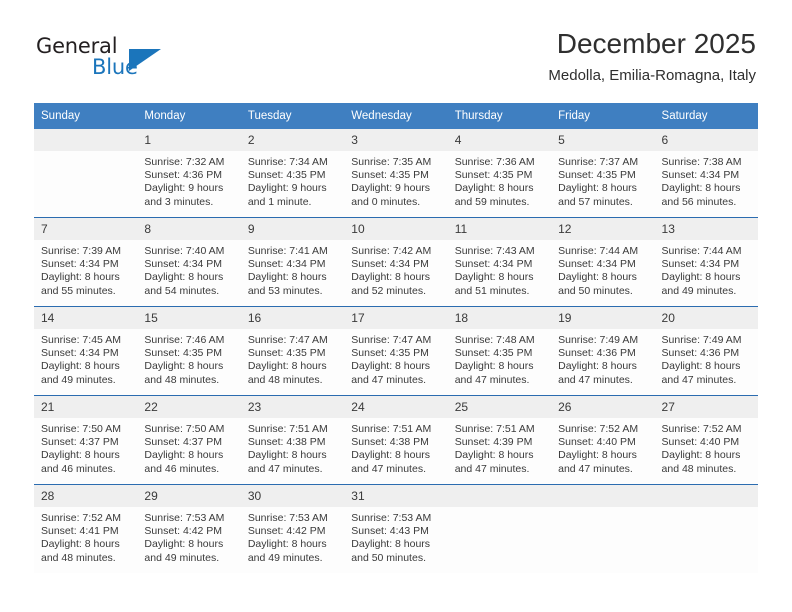  Describe the element at coordinates (78, 557) in the screenshot. I see `daylight-text-line2: and 48 minutes.` at that location.